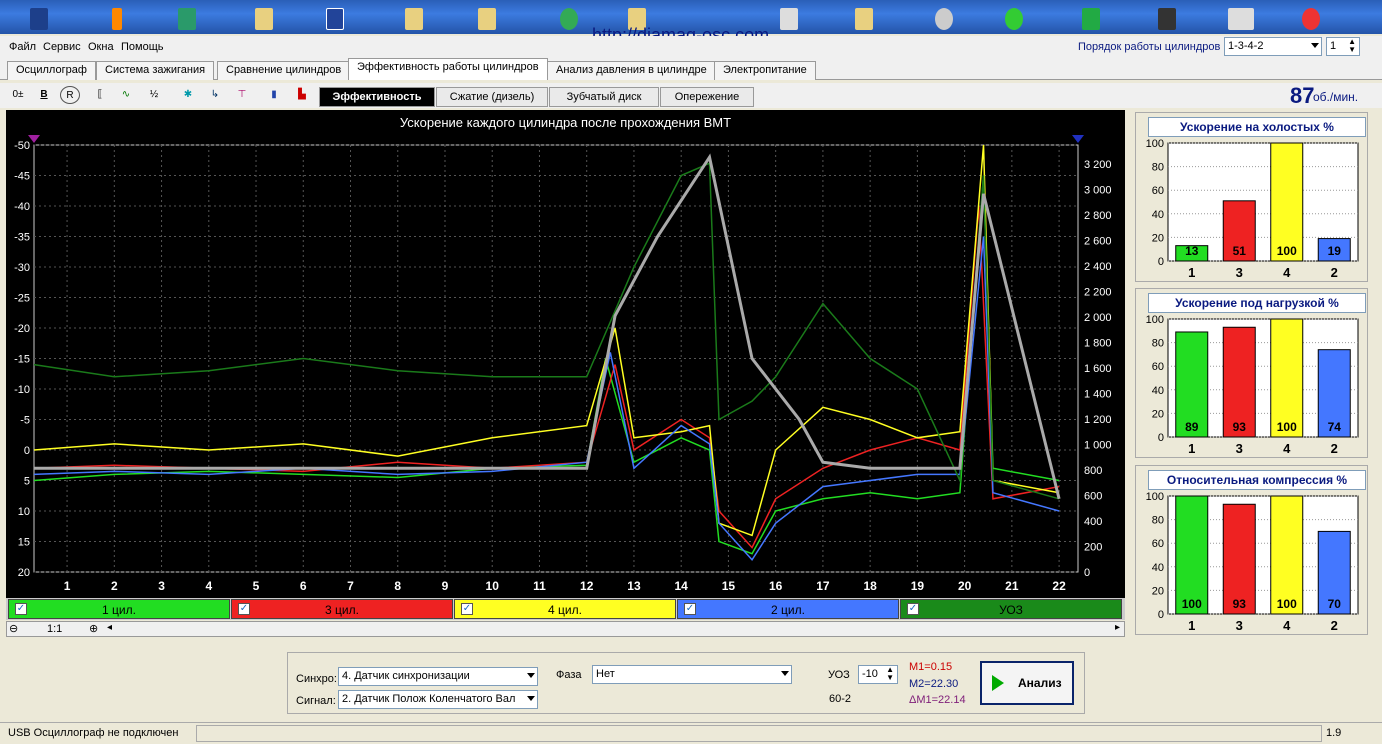  I want to click on chart-icon: ▙, so click(302, 95).